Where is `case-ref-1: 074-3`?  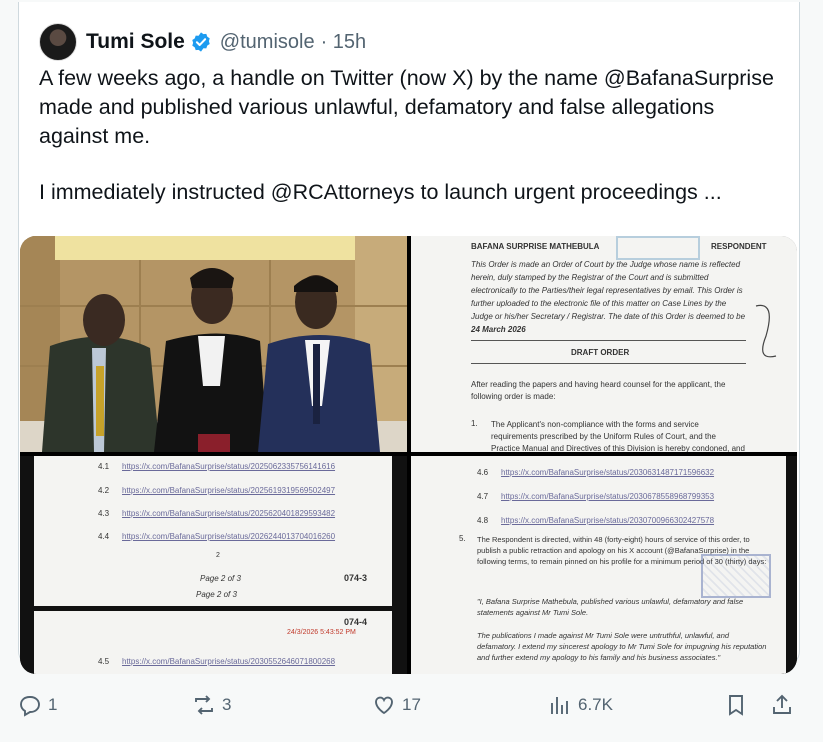
case-ref-1: 074-3 is located at coordinates (356, 578).